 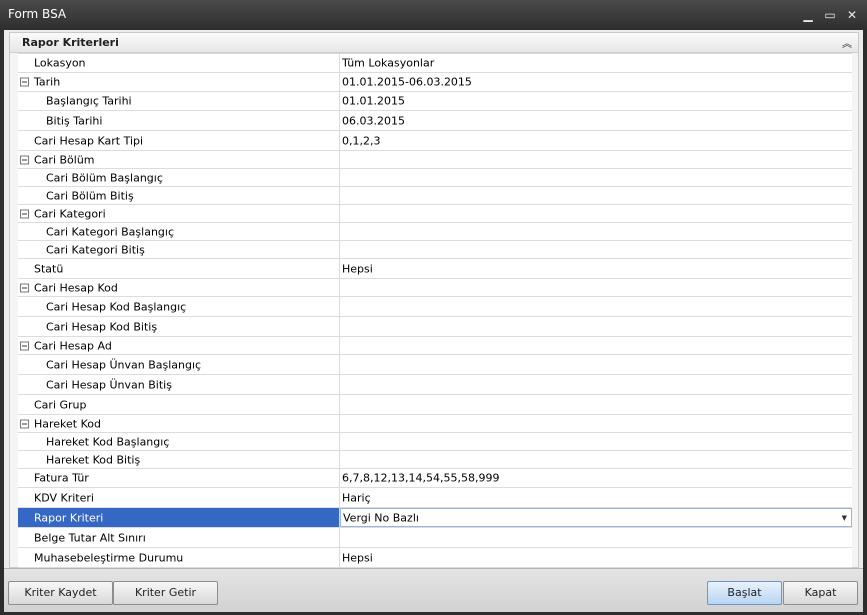 I want to click on row-value-cell: 0,1,2,3, so click(x=596, y=140).